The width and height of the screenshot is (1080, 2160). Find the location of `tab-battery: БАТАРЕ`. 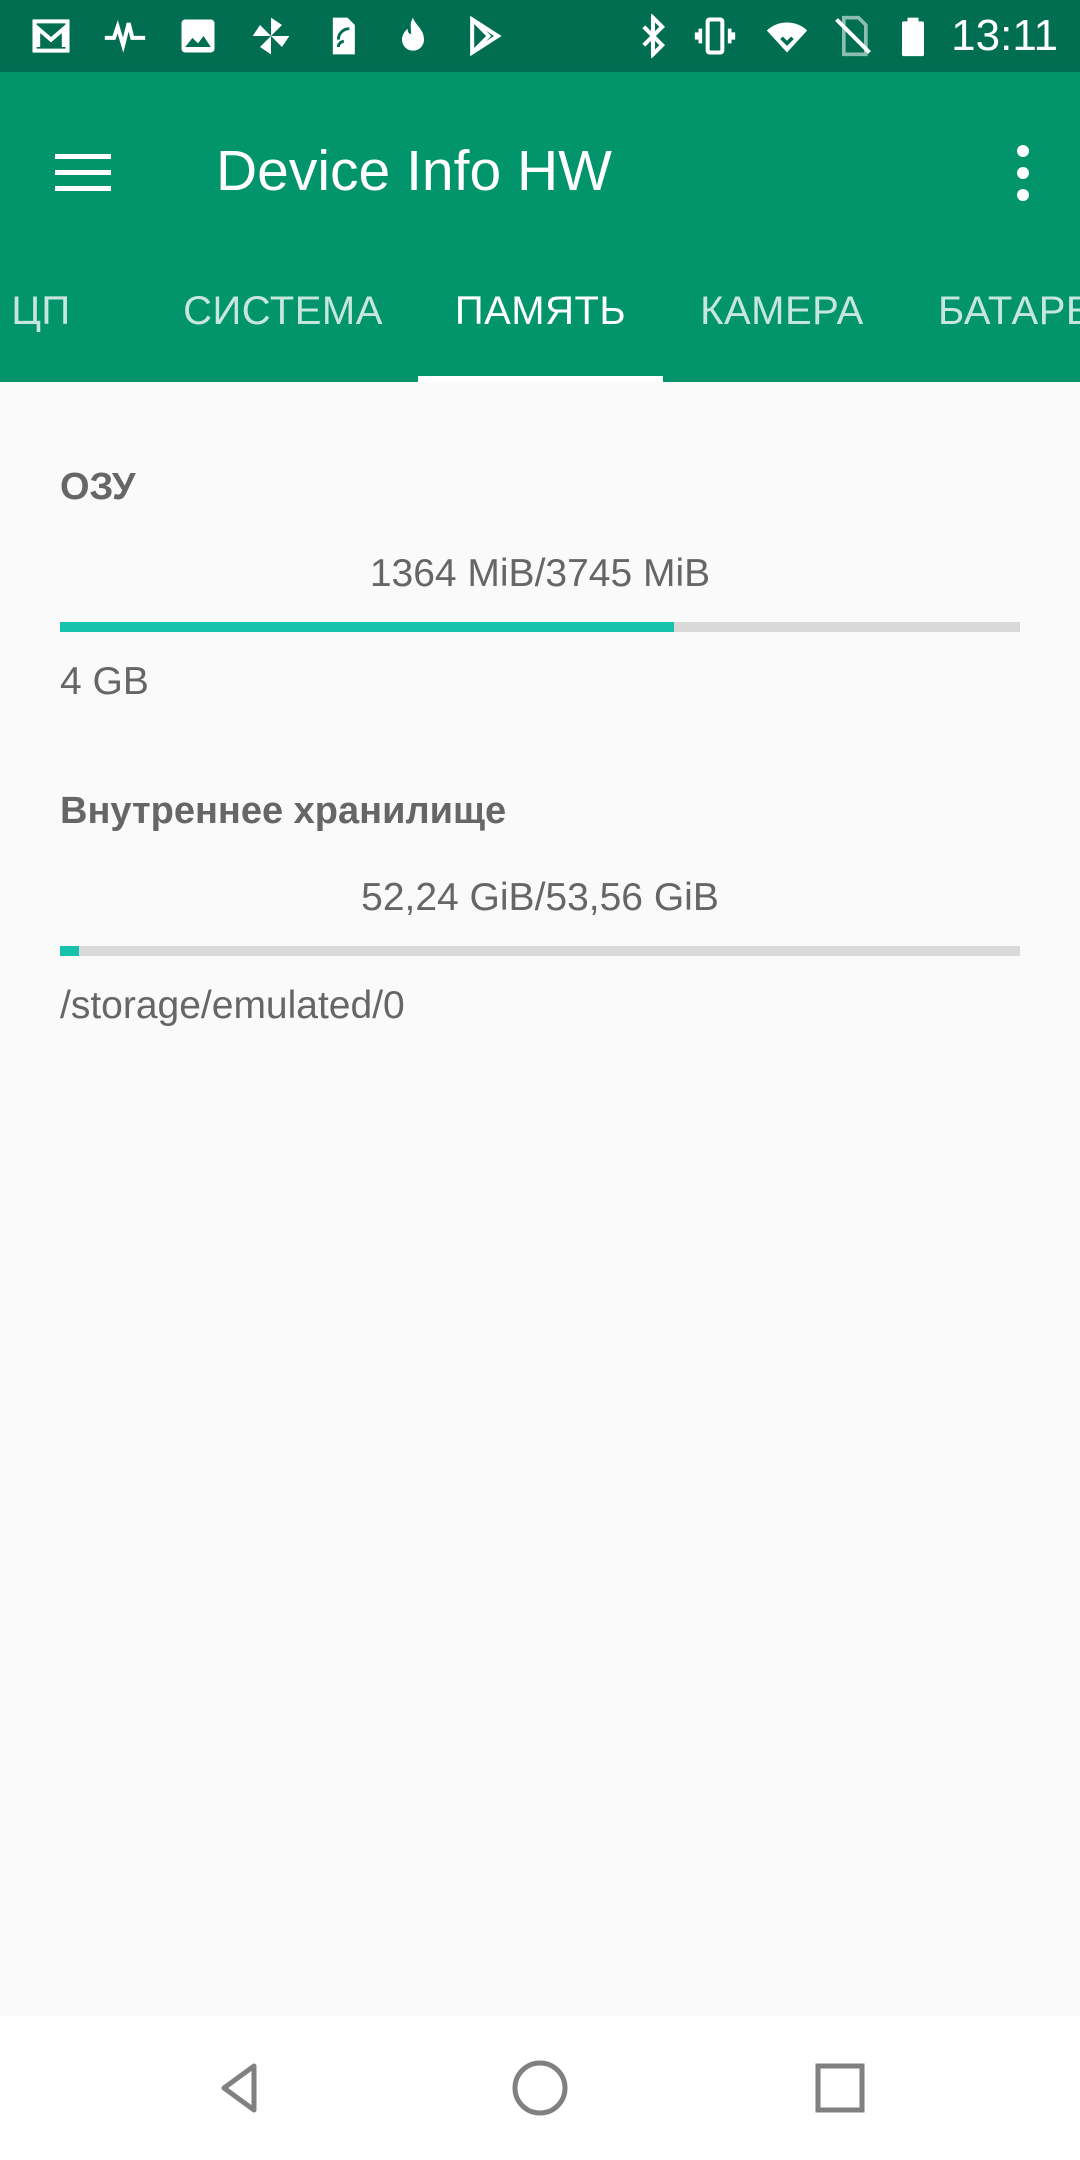

tab-battery: БАТАРЕ is located at coordinates (998, 311).